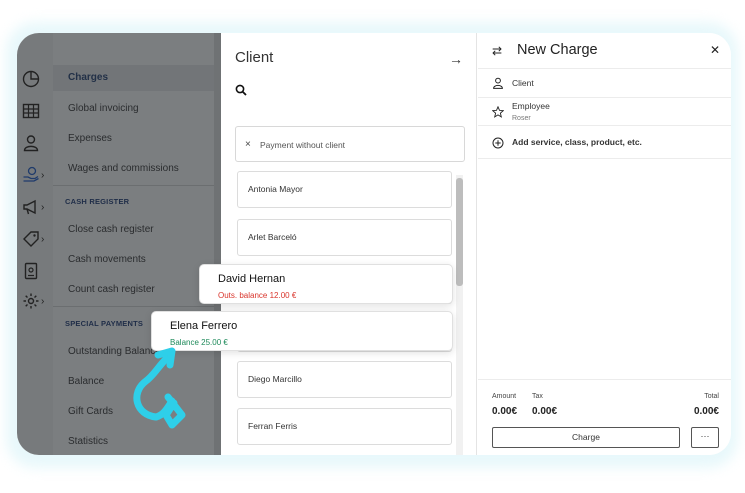  I want to click on client-name: David Hernan, so click(252, 279).